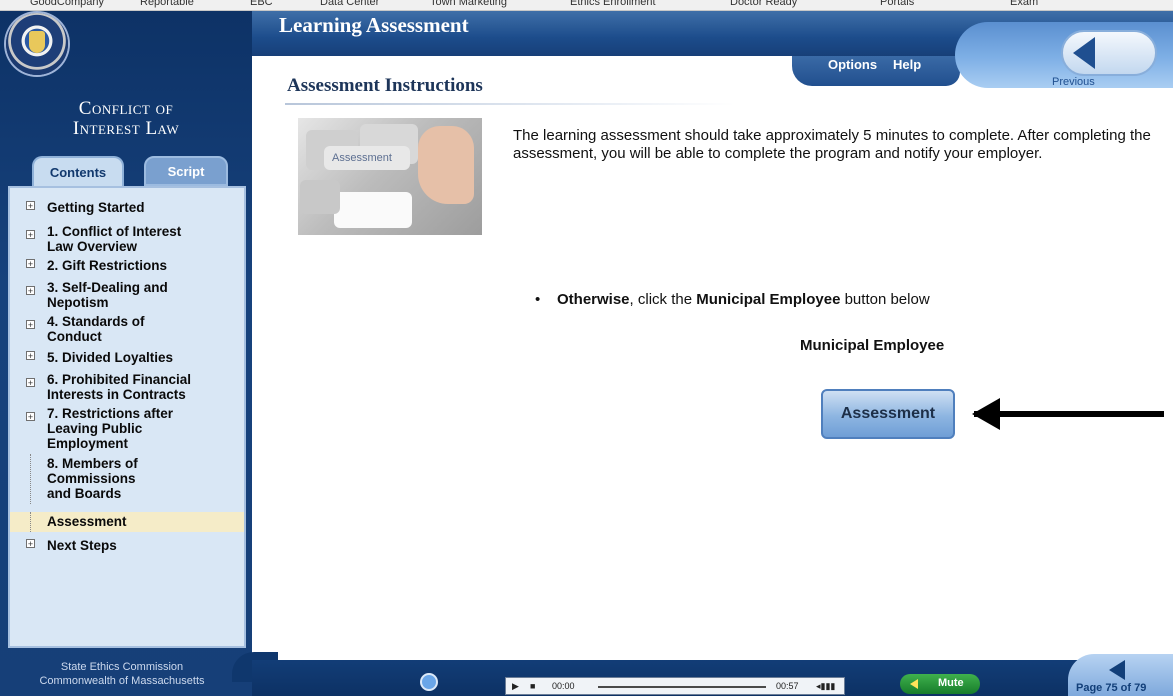  Describe the element at coordinates (429, 682) in the screenshot. I see `refresh-icon` at that location.